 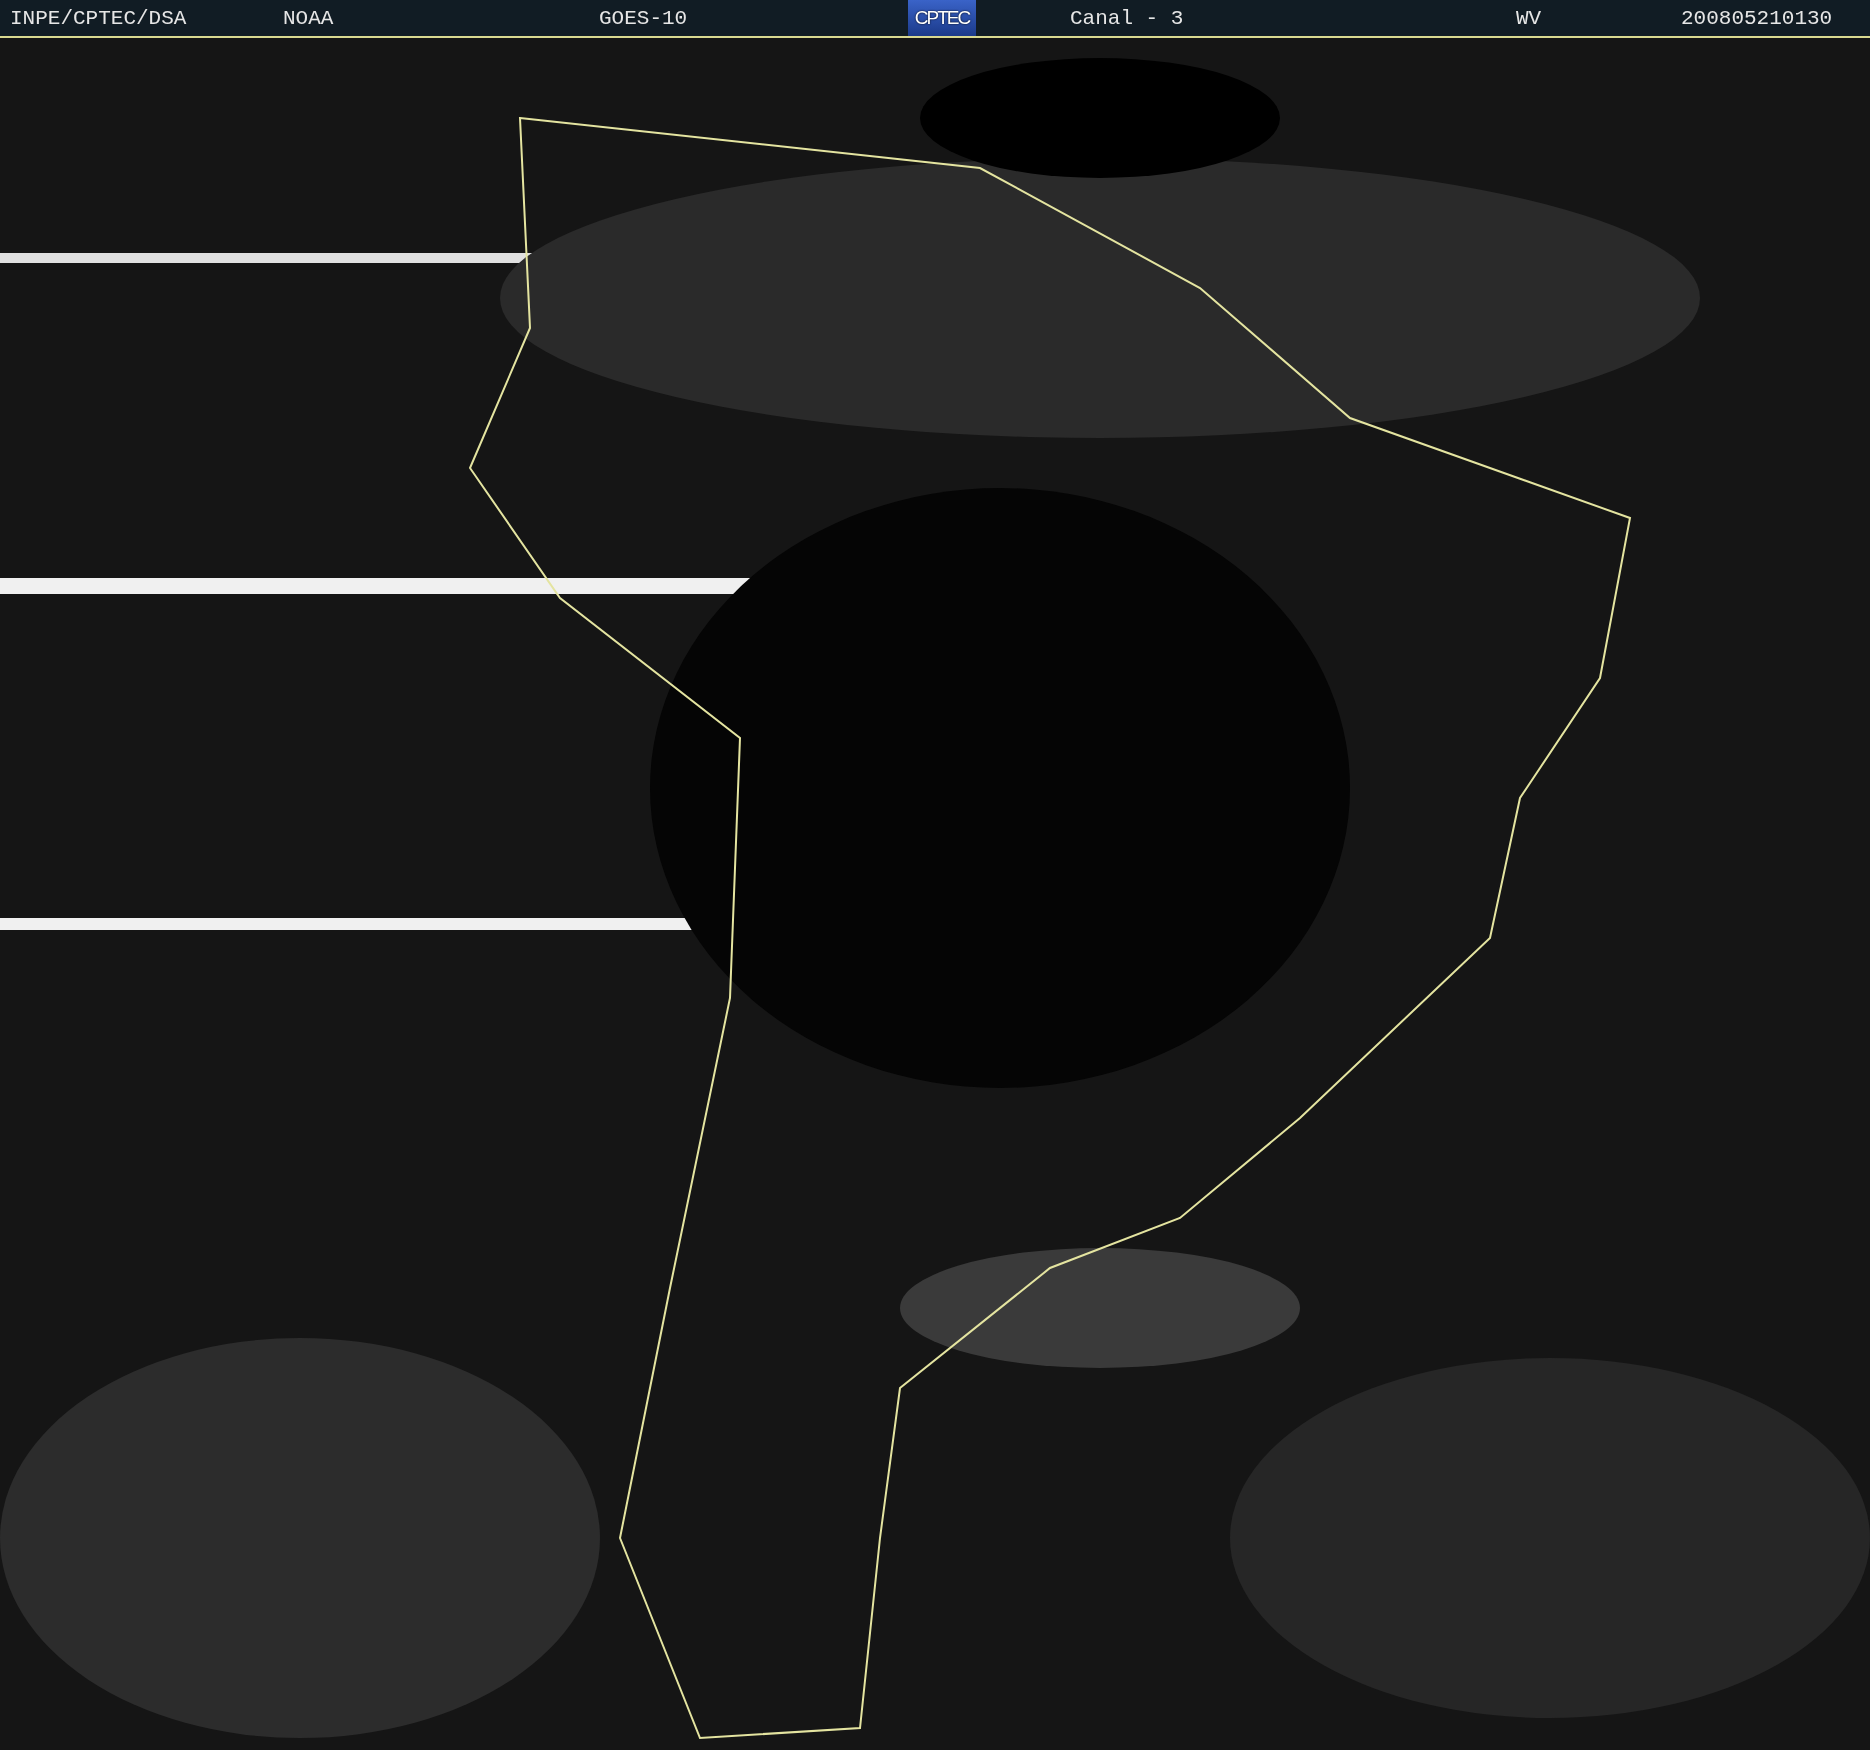 What do you see at coordinates (1127, 18) in the screenshot?
I see `header-label: Canal - 3` at bounding box center [1127, 18].